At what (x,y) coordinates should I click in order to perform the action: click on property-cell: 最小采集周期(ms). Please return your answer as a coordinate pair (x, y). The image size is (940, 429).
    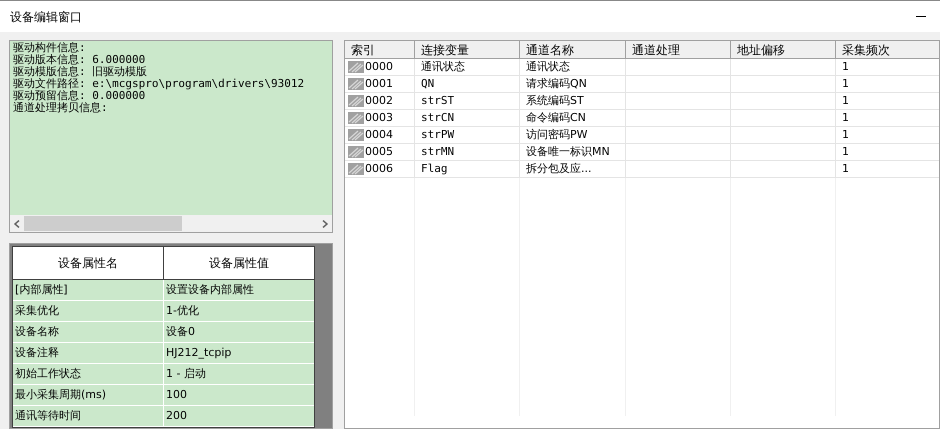
    Looking at the image, I should click on (88, 395).